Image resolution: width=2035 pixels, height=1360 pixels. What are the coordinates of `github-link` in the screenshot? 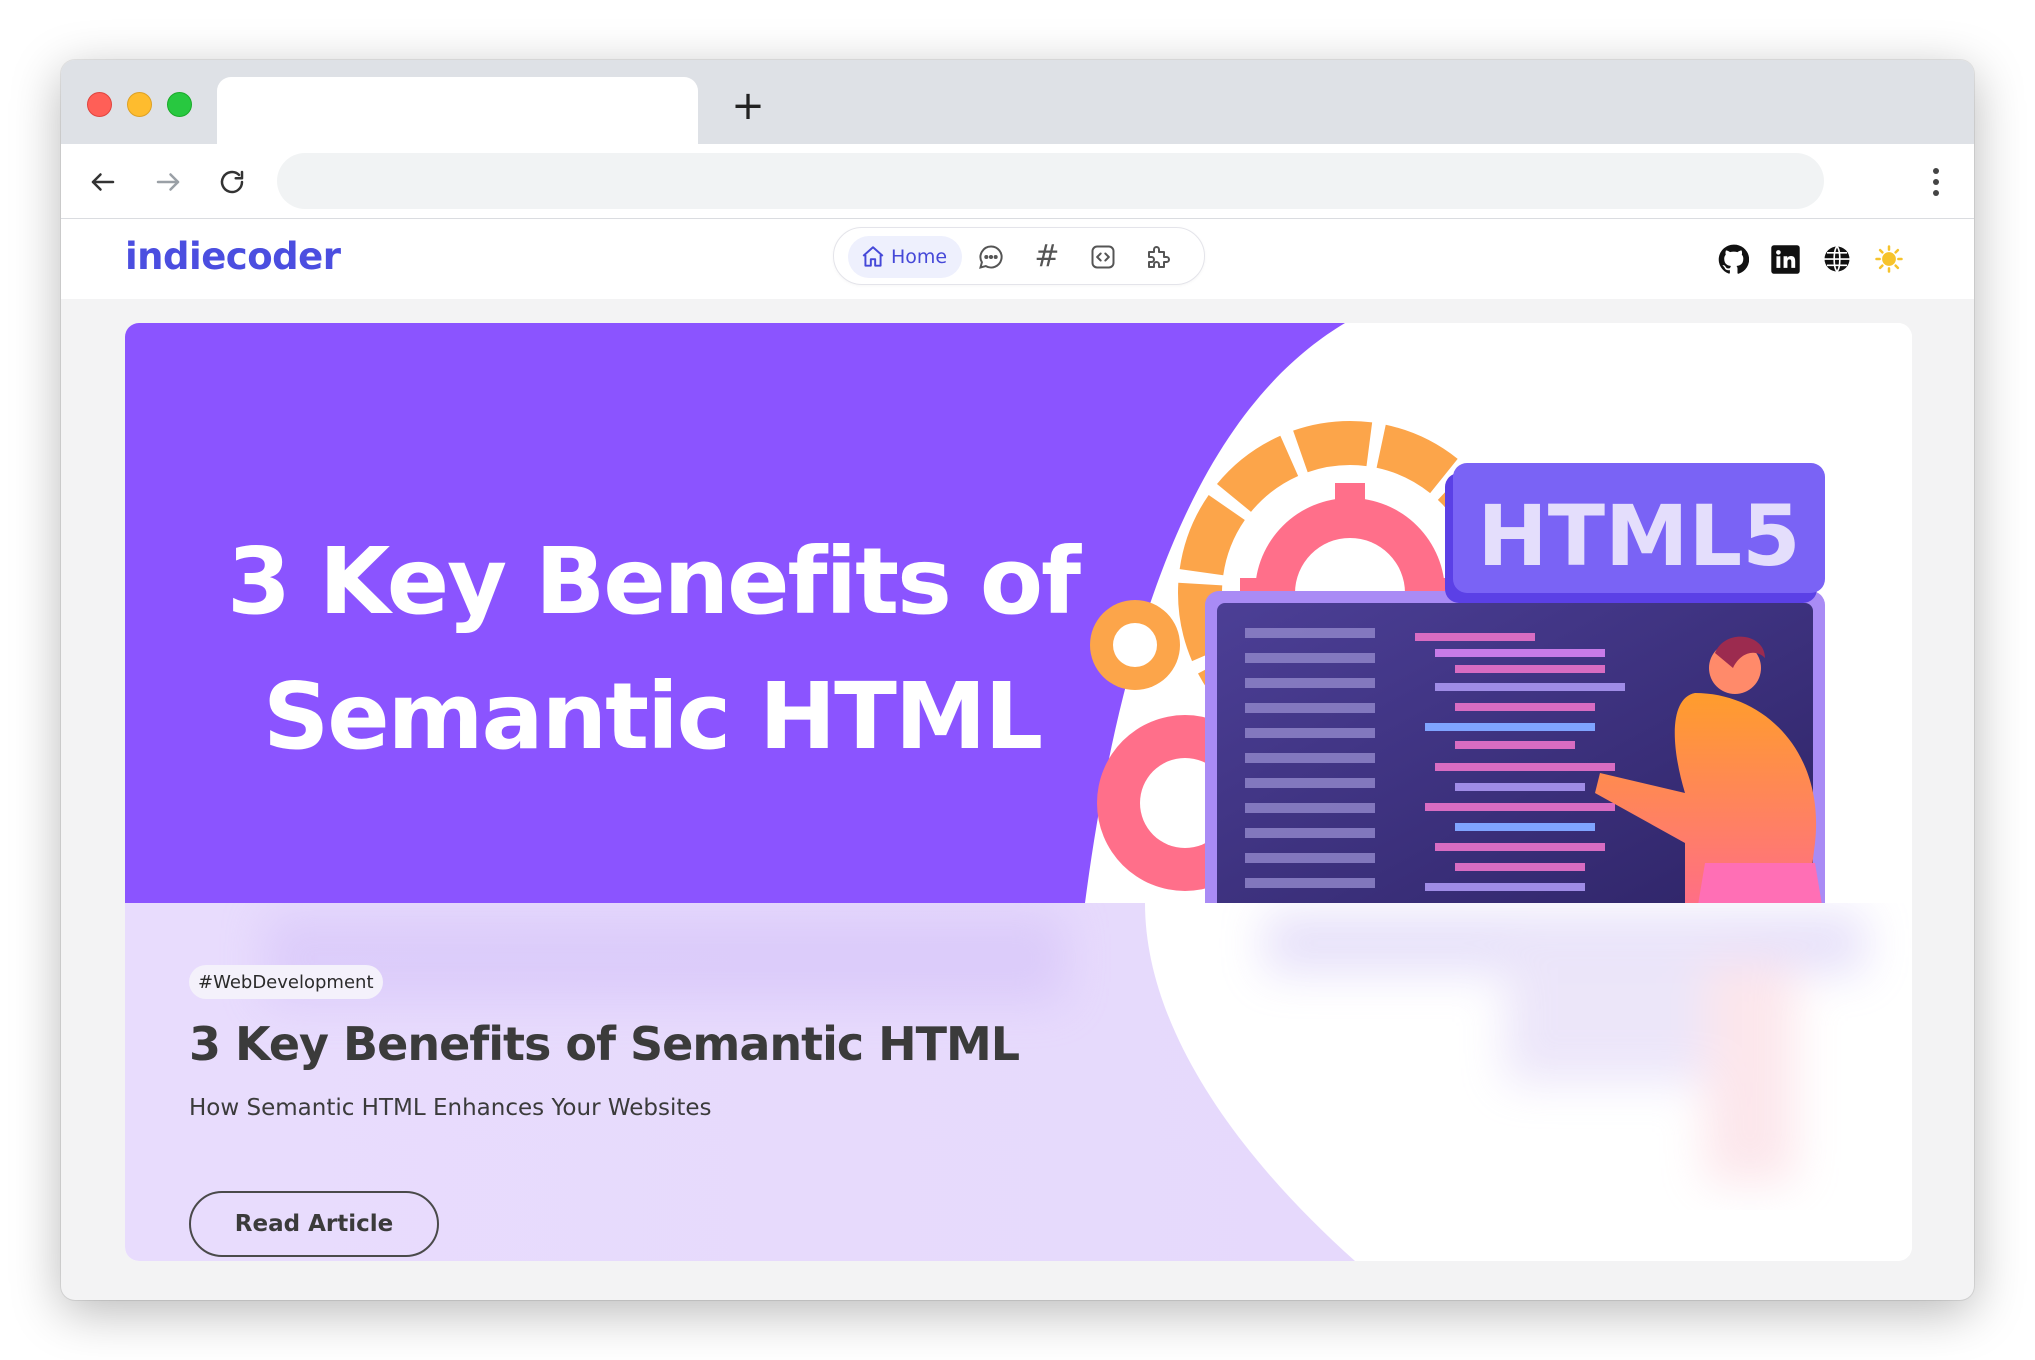 It's located at (1733, 259).